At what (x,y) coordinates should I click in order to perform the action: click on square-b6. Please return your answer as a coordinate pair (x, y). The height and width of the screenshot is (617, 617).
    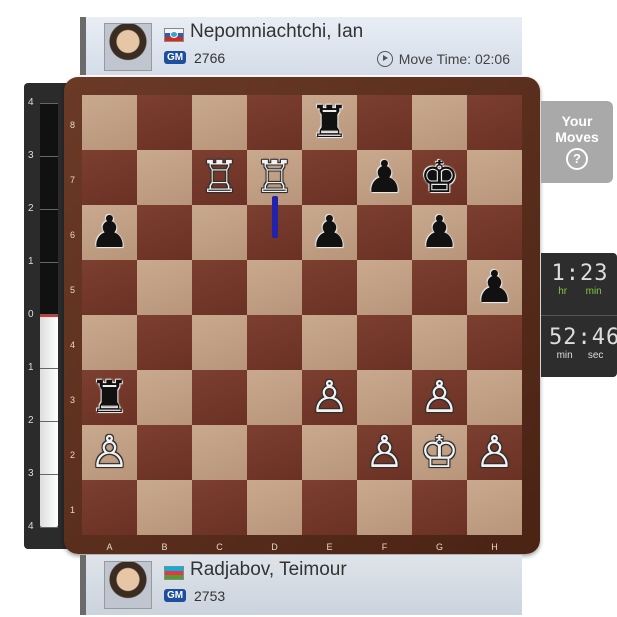
    Looking at the image, I should click on (164, 232).